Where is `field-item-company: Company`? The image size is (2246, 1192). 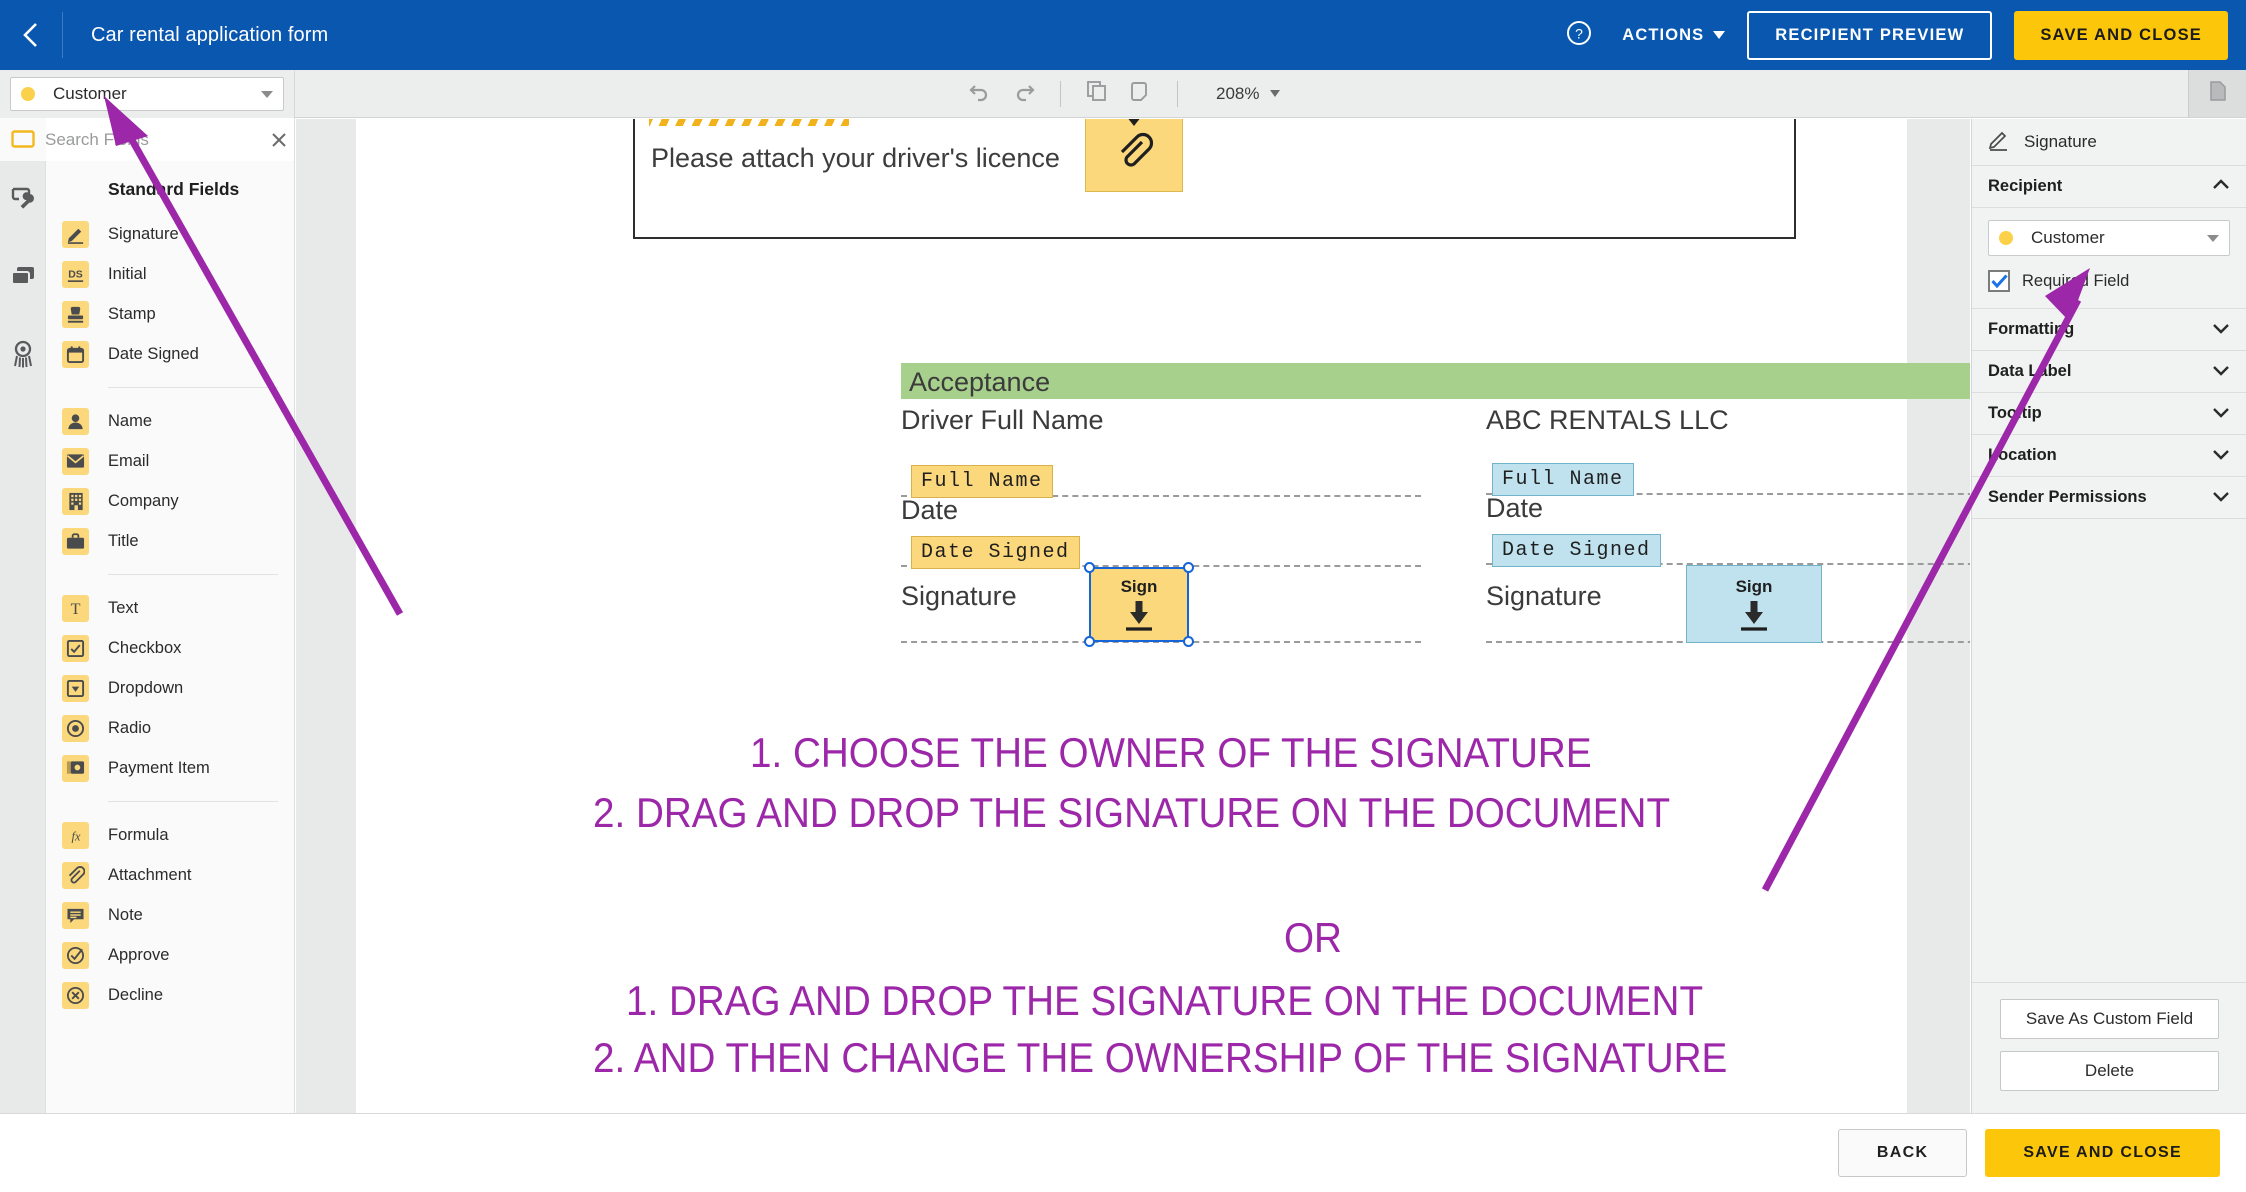 field-item-company: Company is located at coordinates (170, 501).